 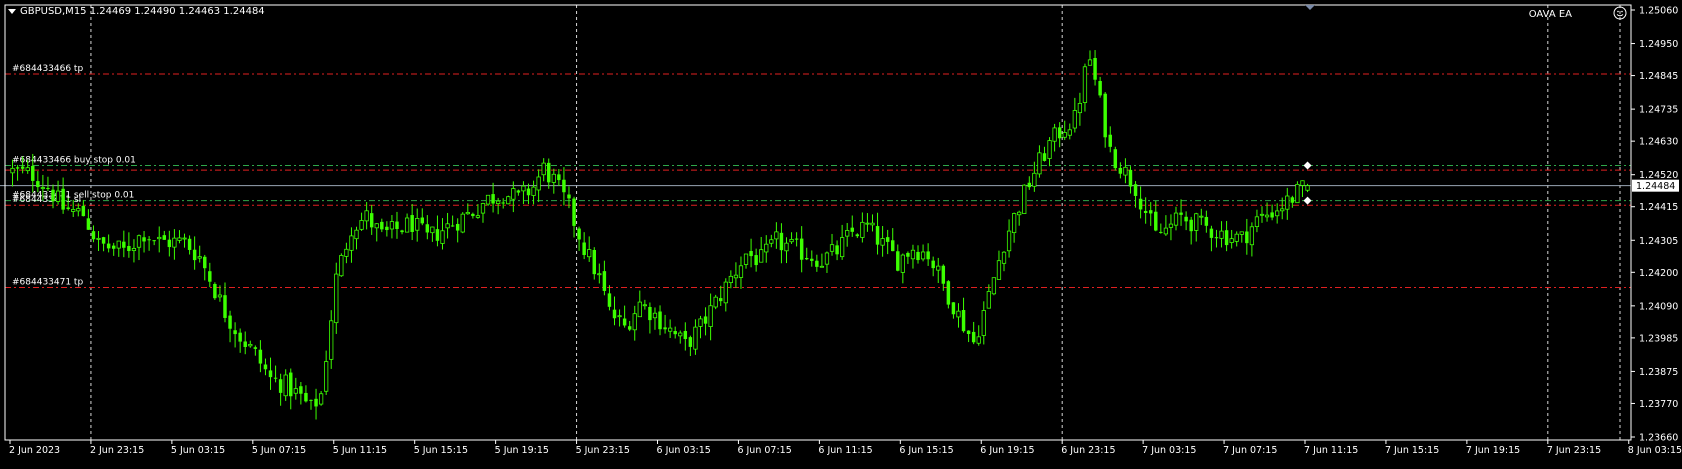 I want to click on time-tick-label: 2 Jun 2023, so click(x=34, y=450).